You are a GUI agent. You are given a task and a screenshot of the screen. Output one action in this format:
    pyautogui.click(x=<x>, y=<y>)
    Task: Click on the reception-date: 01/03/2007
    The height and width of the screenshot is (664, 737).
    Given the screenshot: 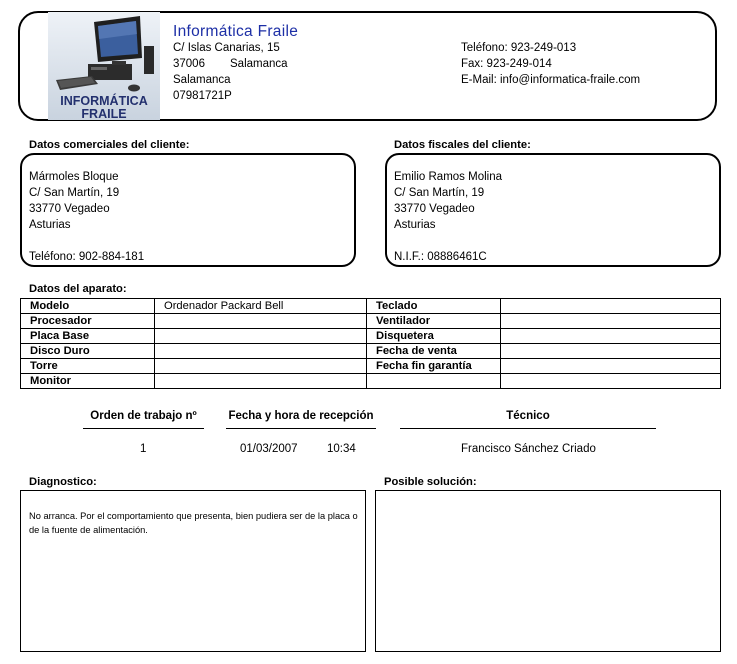 What is the action you would take?
    pyautogui.click(x=269, y=449)
    